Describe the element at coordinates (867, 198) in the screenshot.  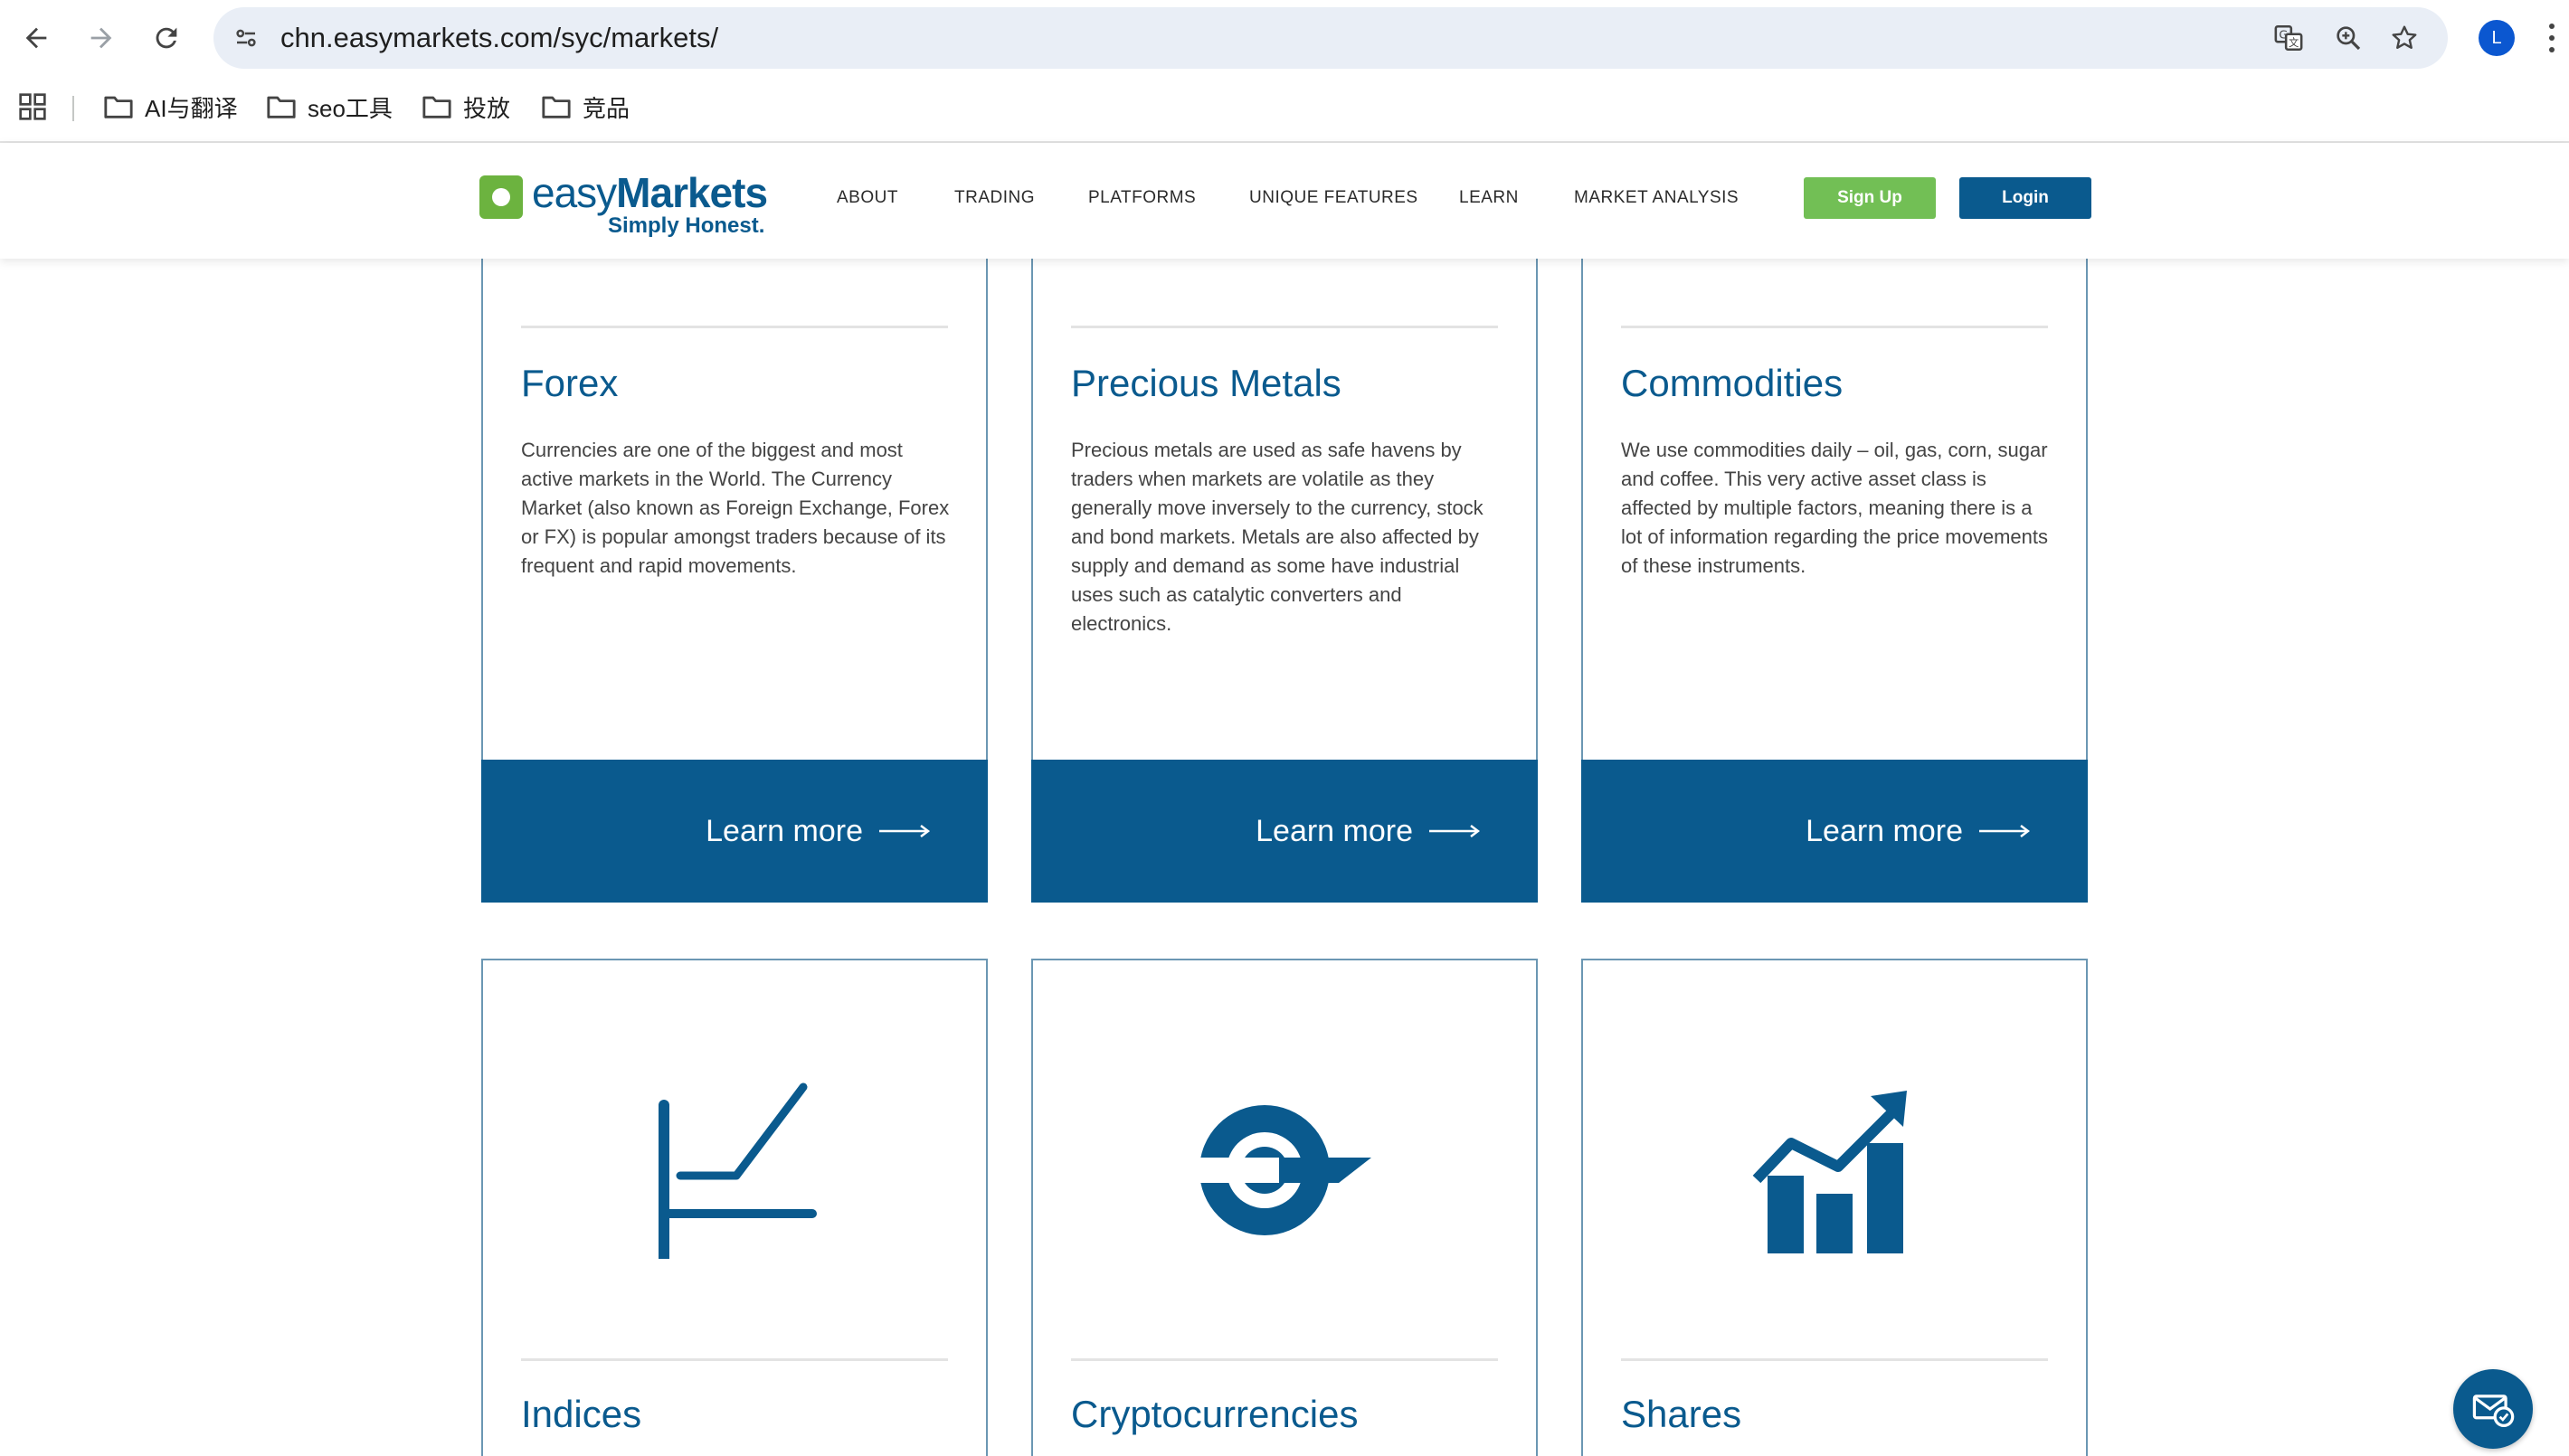
I see `nav-about: ABOUT` at that location.